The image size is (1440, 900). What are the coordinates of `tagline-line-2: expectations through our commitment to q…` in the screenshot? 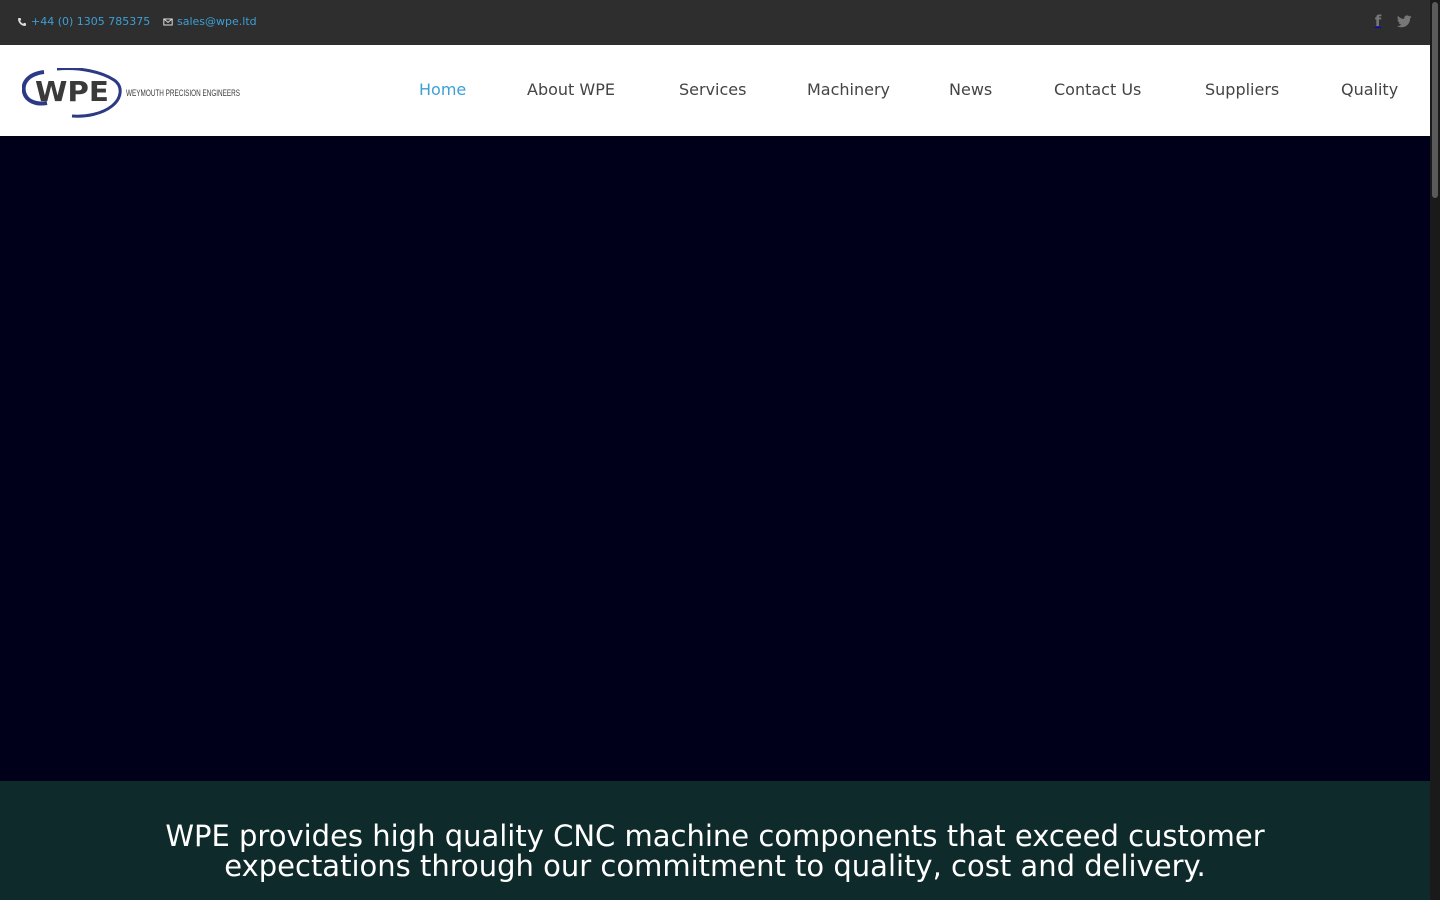 It's located at (715, 866).